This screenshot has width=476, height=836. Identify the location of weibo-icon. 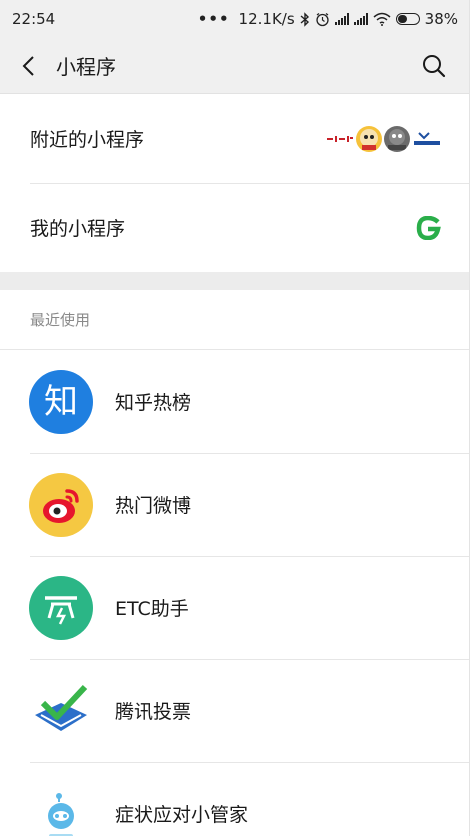
(61, 504).